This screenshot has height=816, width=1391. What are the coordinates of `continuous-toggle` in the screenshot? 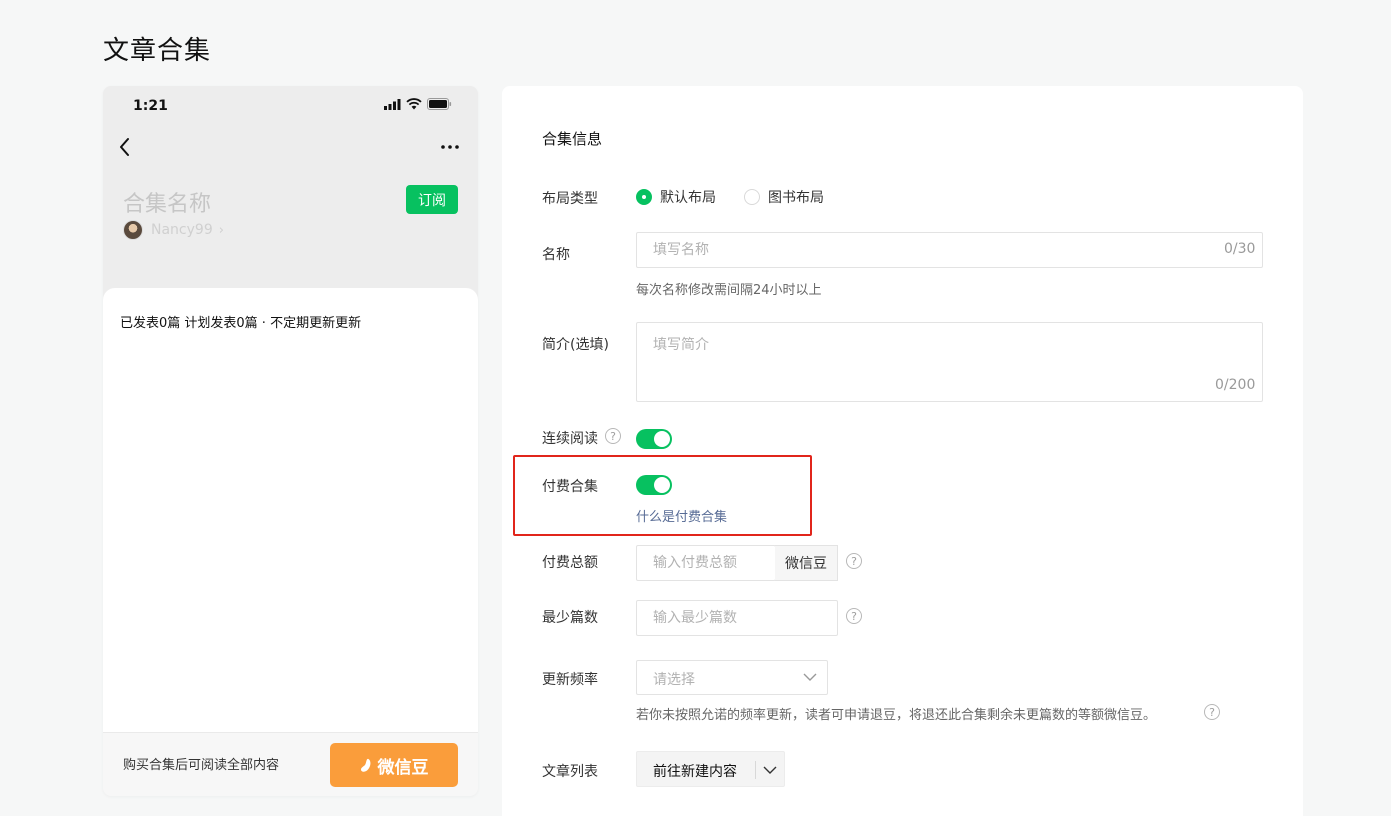 It's located at (654, 439).